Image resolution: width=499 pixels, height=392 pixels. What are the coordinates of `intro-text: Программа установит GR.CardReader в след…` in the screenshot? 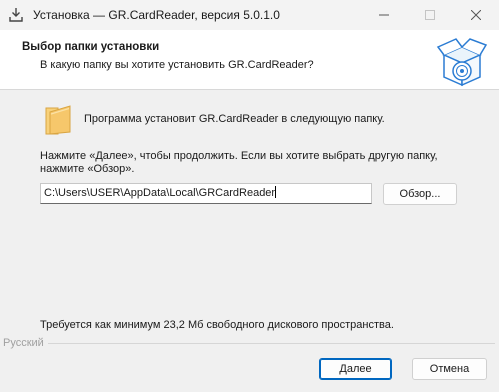 It's located at (234, 119).